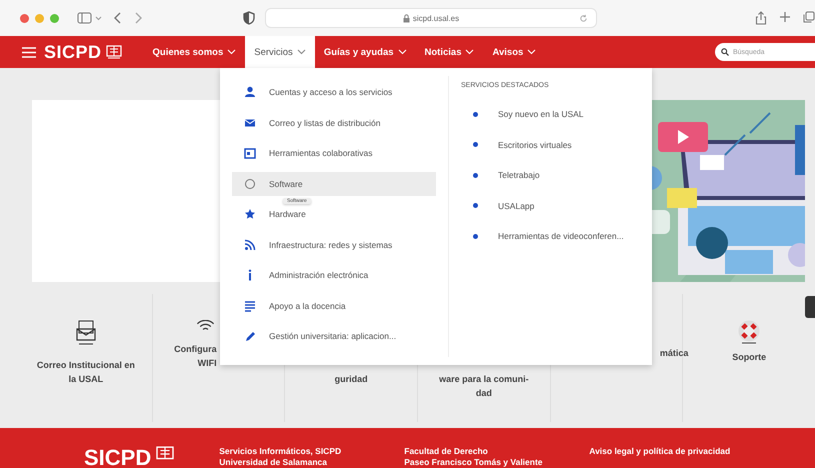  What do you see at coordinates (431, 18) in the screenshot?
I see `address-bar: sicpd.usal.es` at bounding box center [431, 18].